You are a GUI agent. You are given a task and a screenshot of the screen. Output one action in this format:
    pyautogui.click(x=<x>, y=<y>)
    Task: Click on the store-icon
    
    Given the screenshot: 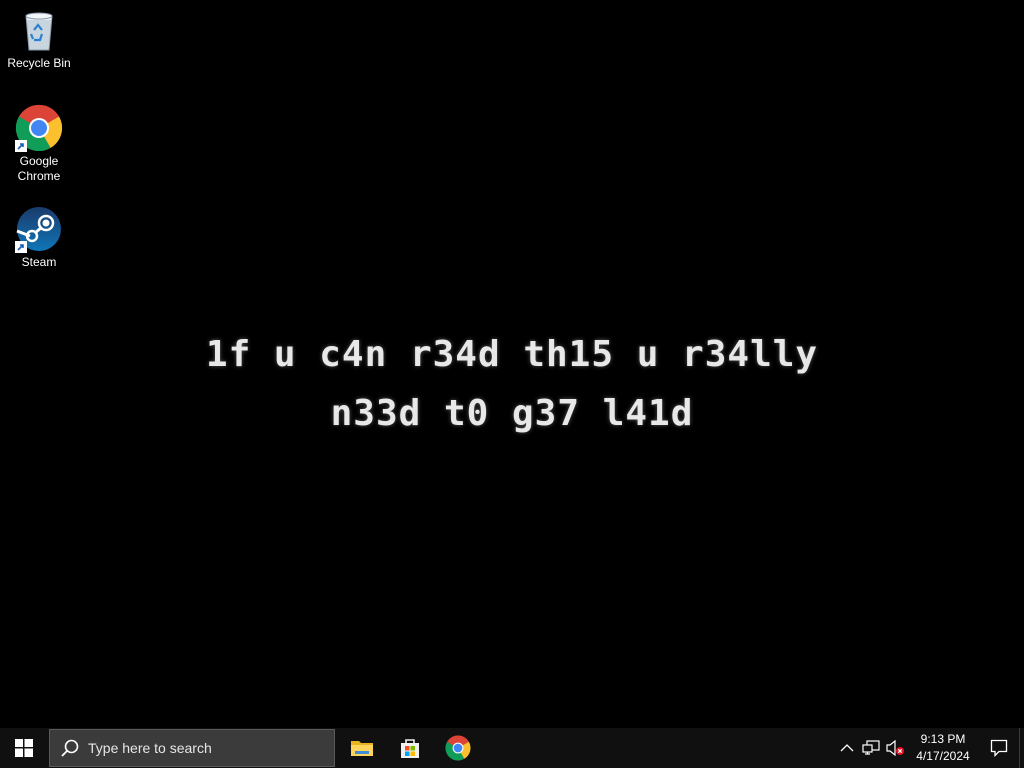 What is the action you would take?
    pyautogui.click(x=410, y=748)
    